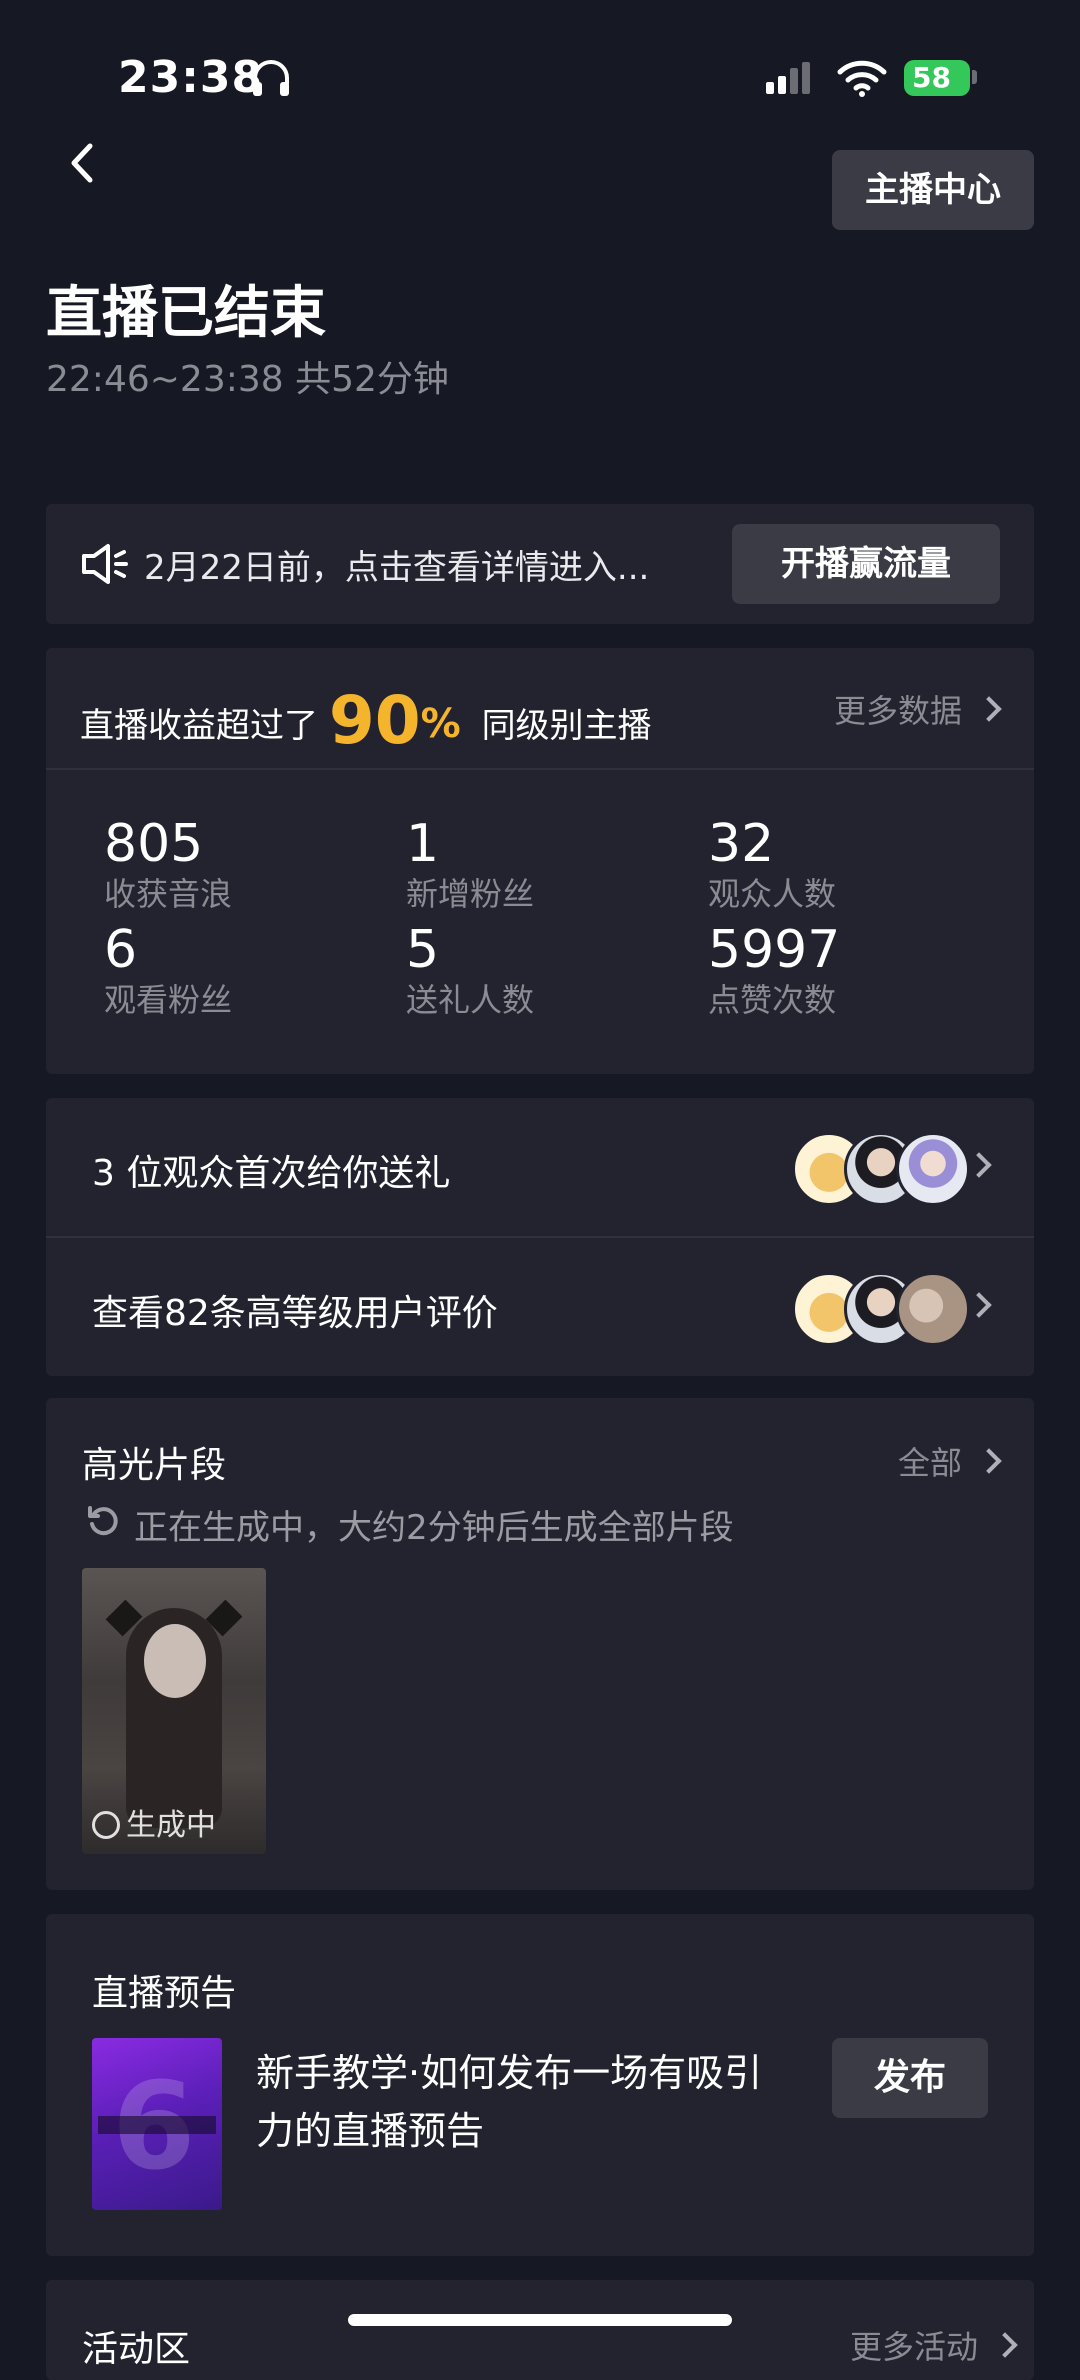  Describe the element at coordinates (191, 77) in the screenshot. I see `status-time: 23:38` at that location.